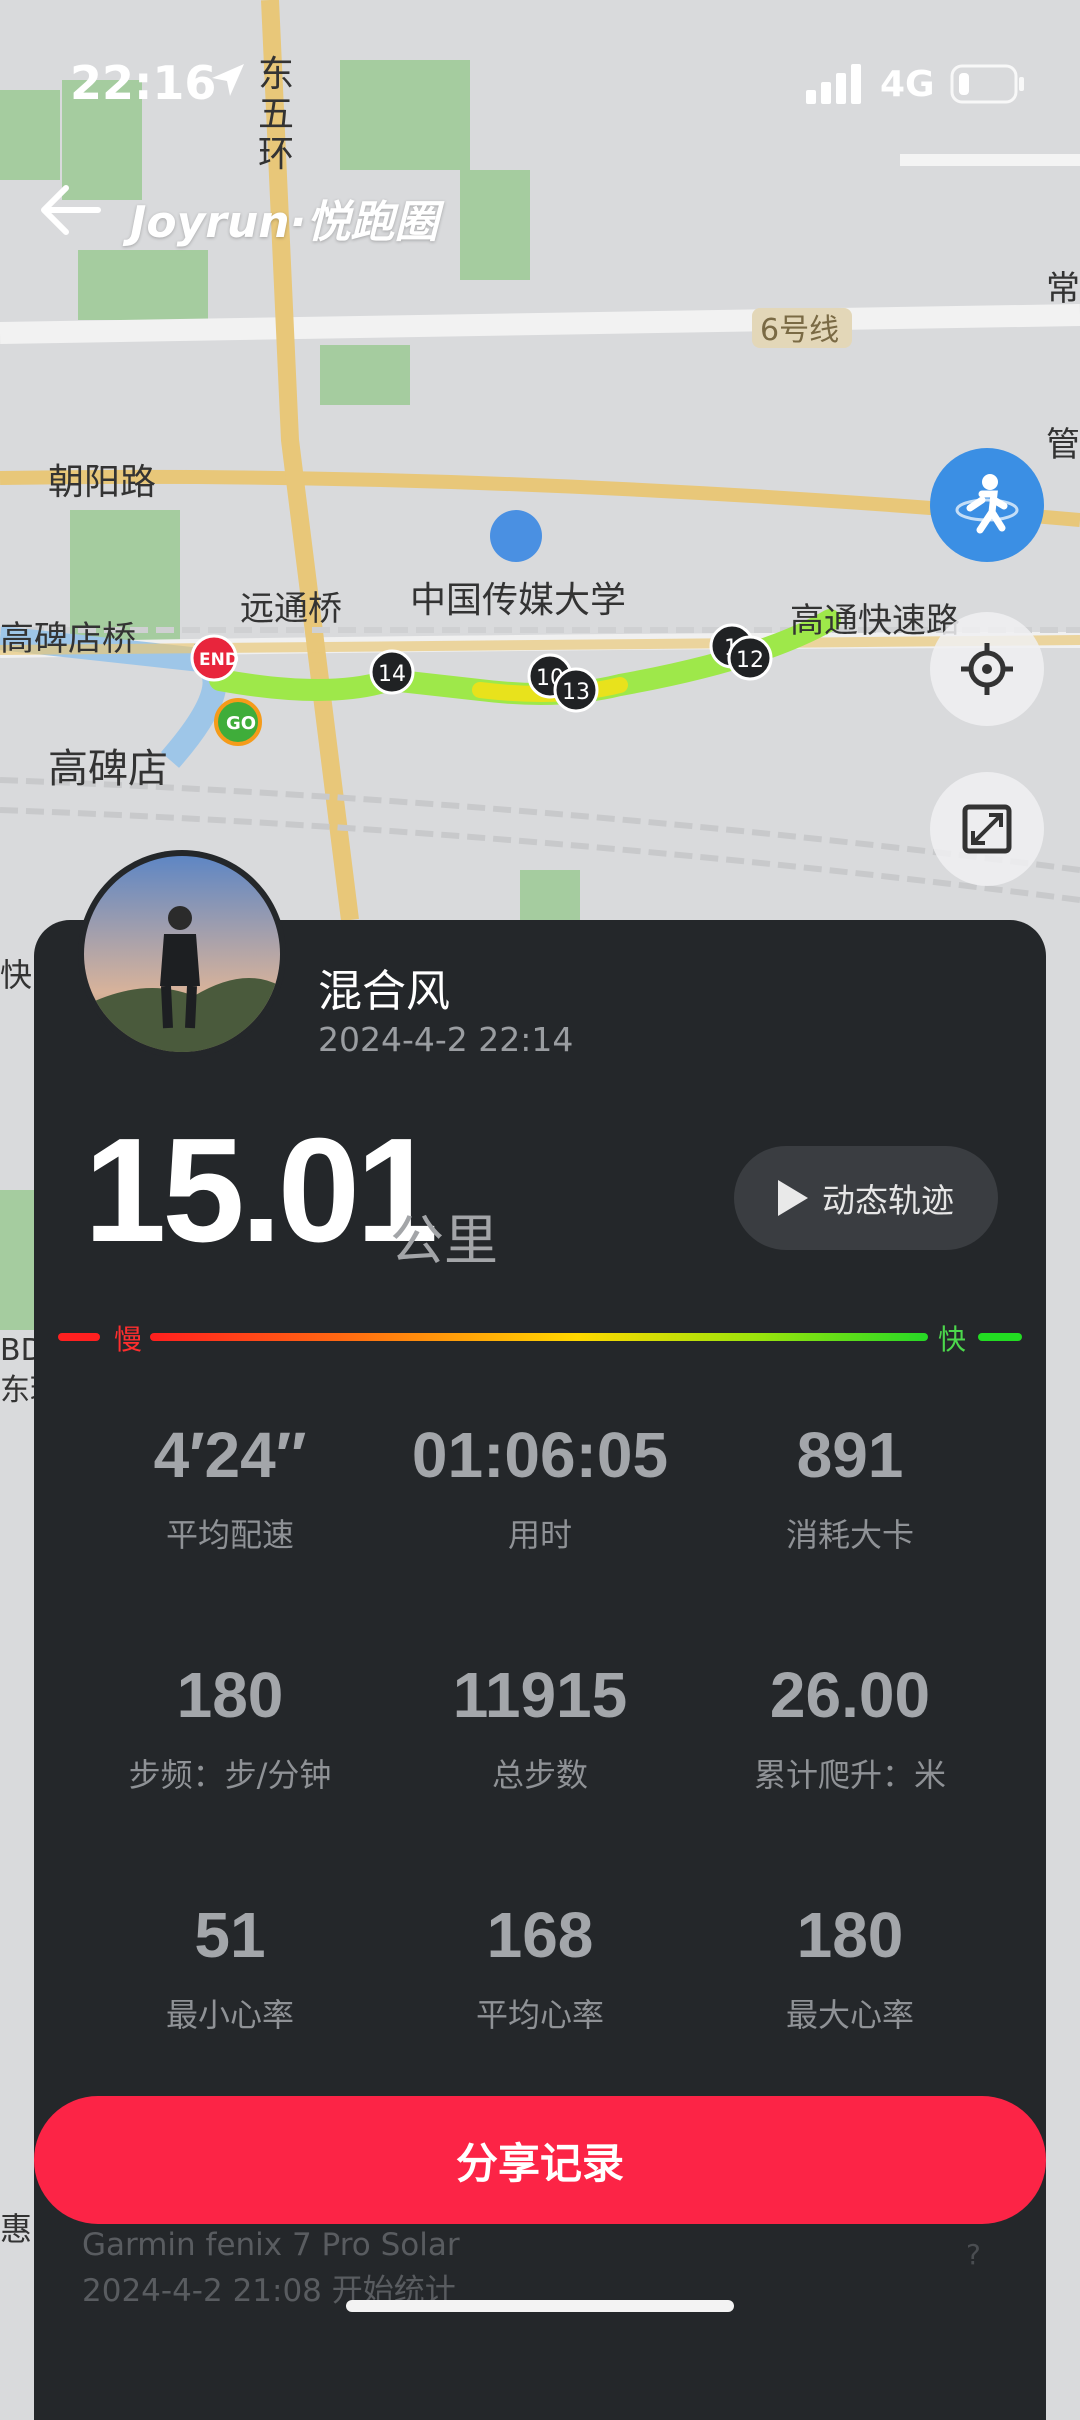 This screenshot has height=2420, width=1080. I want to click on map-label: 中国传媒大学, so click(518, 600).